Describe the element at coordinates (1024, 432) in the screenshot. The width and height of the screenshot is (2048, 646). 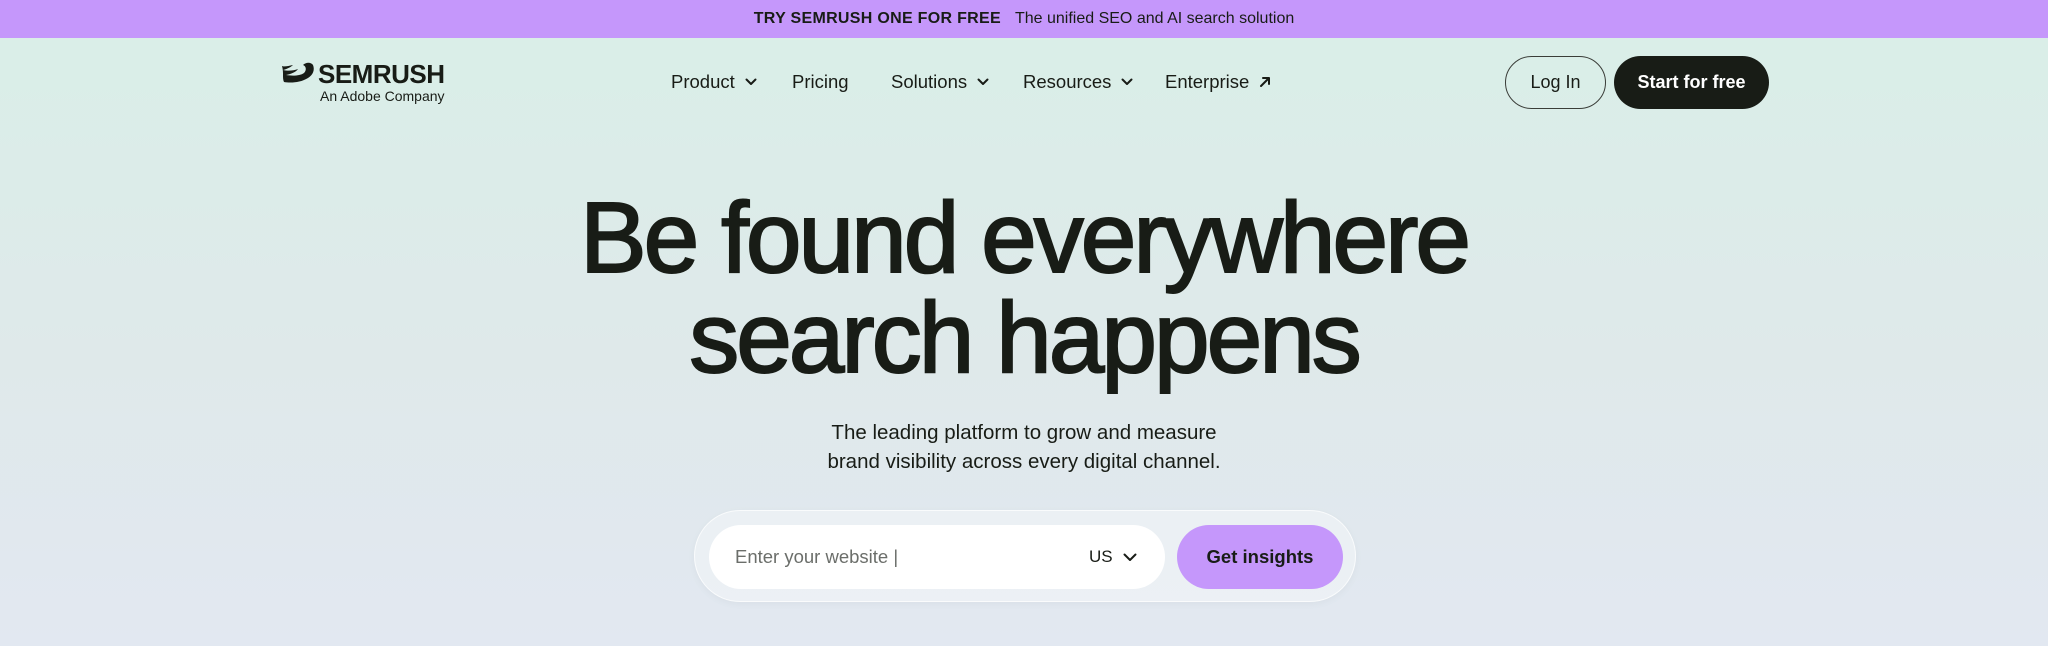
I see `hero-subtitle-line-1: The leading platform to grow and measure` at that location.